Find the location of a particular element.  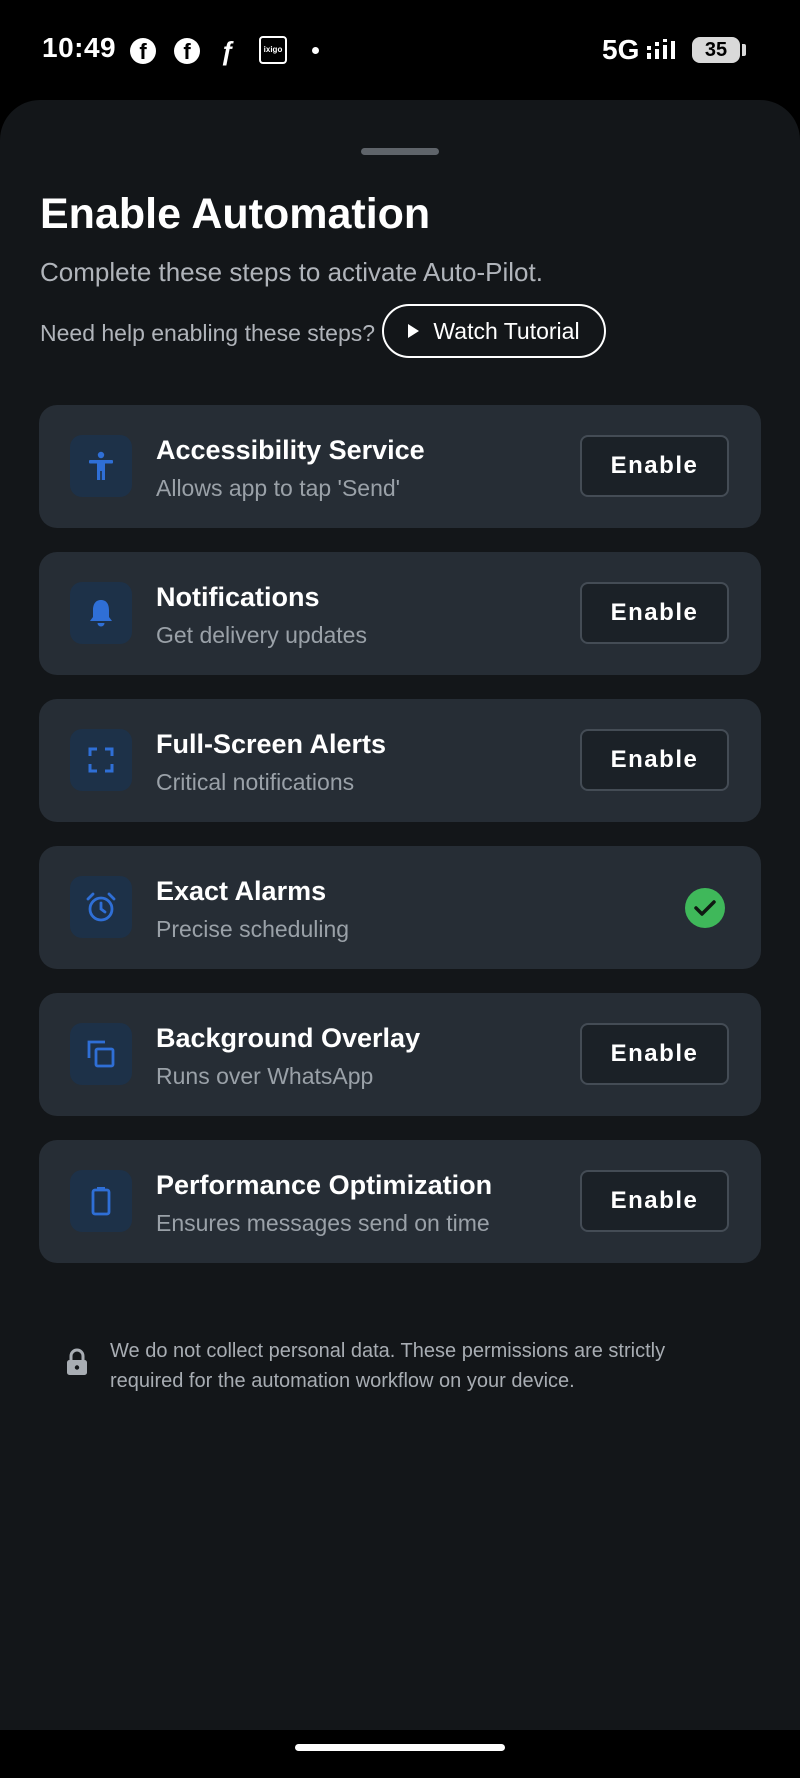

enable-fullscreen-alerts-button: Enable is located at coordinates (654, 760).